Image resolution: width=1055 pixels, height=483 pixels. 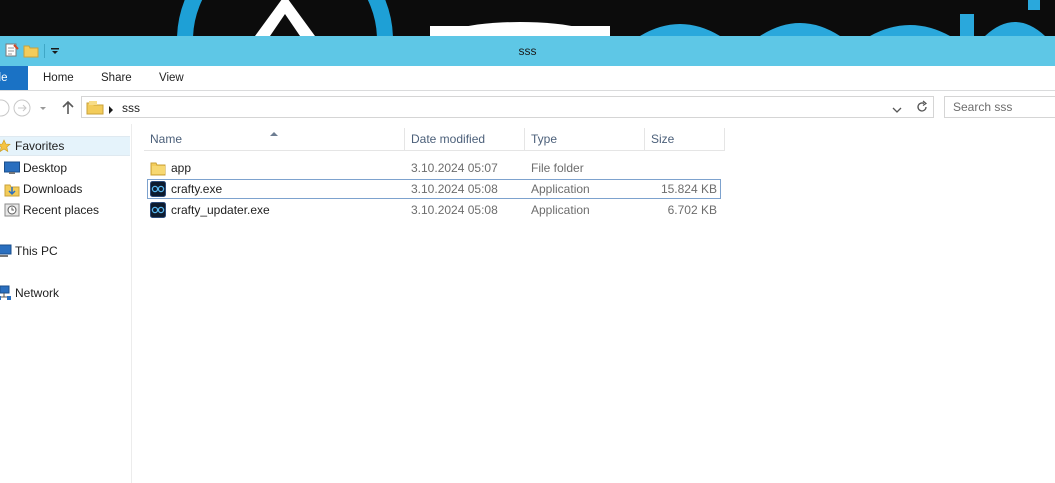 What do you see at coordinates (53, 189) in the screenshot?
I see `nav-item-label: Downloads` at bounding box center [53, 189].